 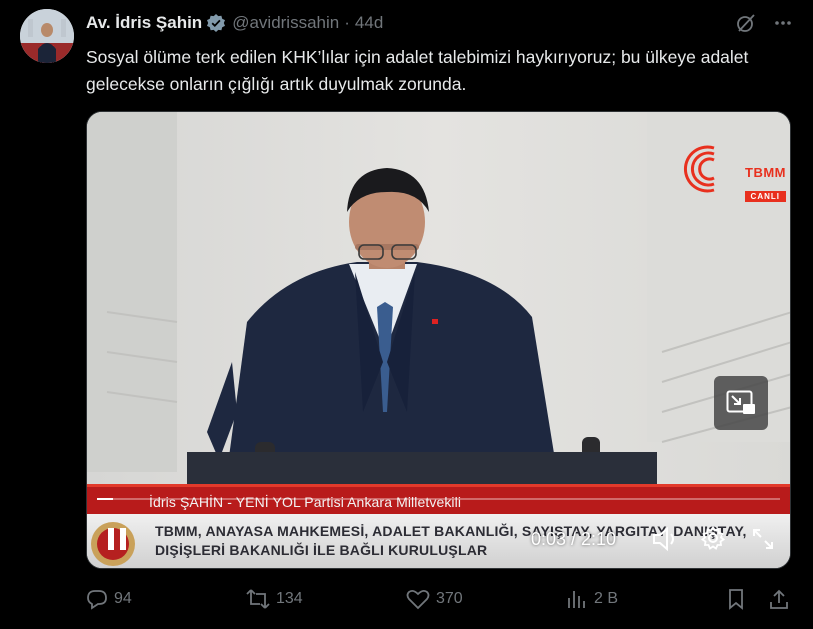 What do you see at coordinates (97, 600) in the screenshot?
I see `reply-icon` at bounding box center [97, 600].